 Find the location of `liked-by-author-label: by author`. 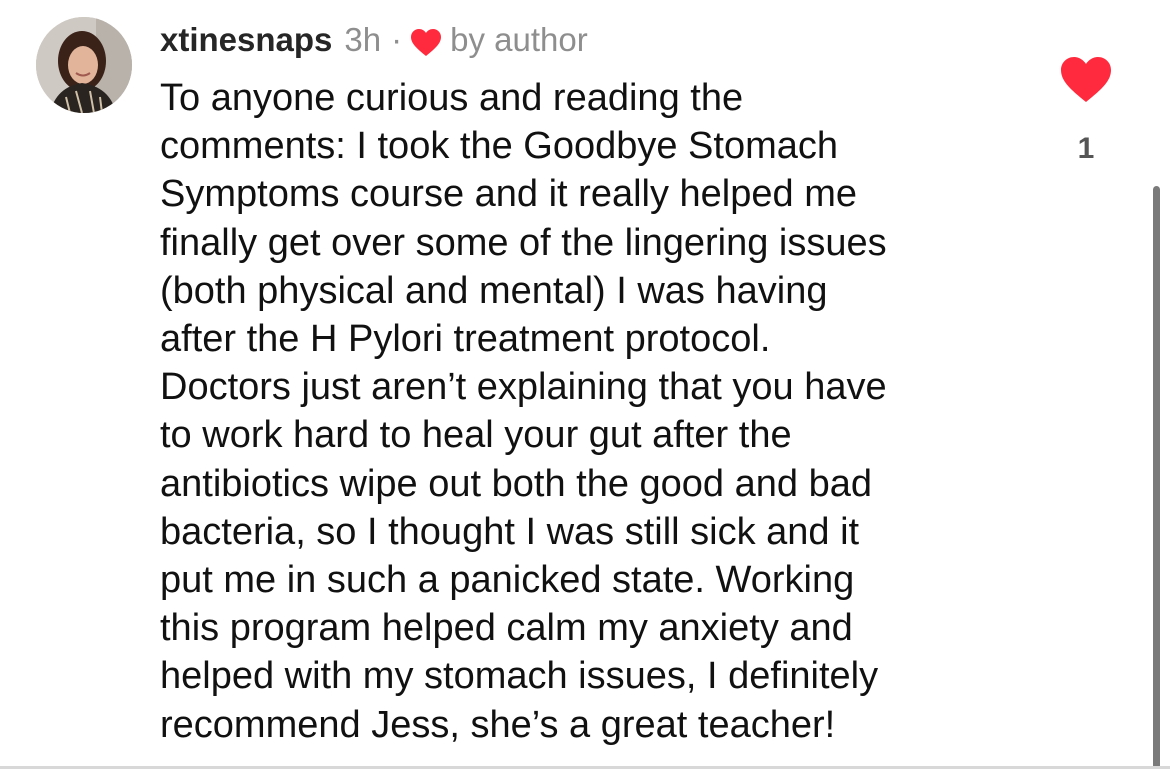

liked-by-author-label: by author is located at coordinates (519, 39).